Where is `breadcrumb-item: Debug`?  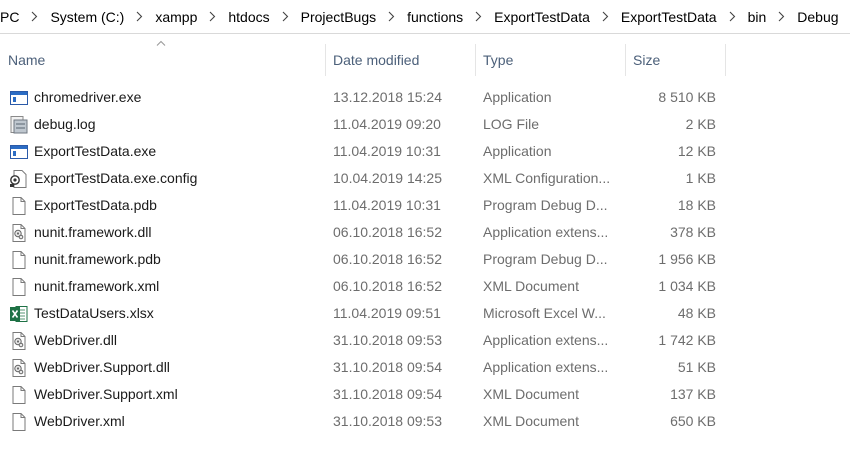 breadcrumb-item: Debug is located at coordinates (817, 17).